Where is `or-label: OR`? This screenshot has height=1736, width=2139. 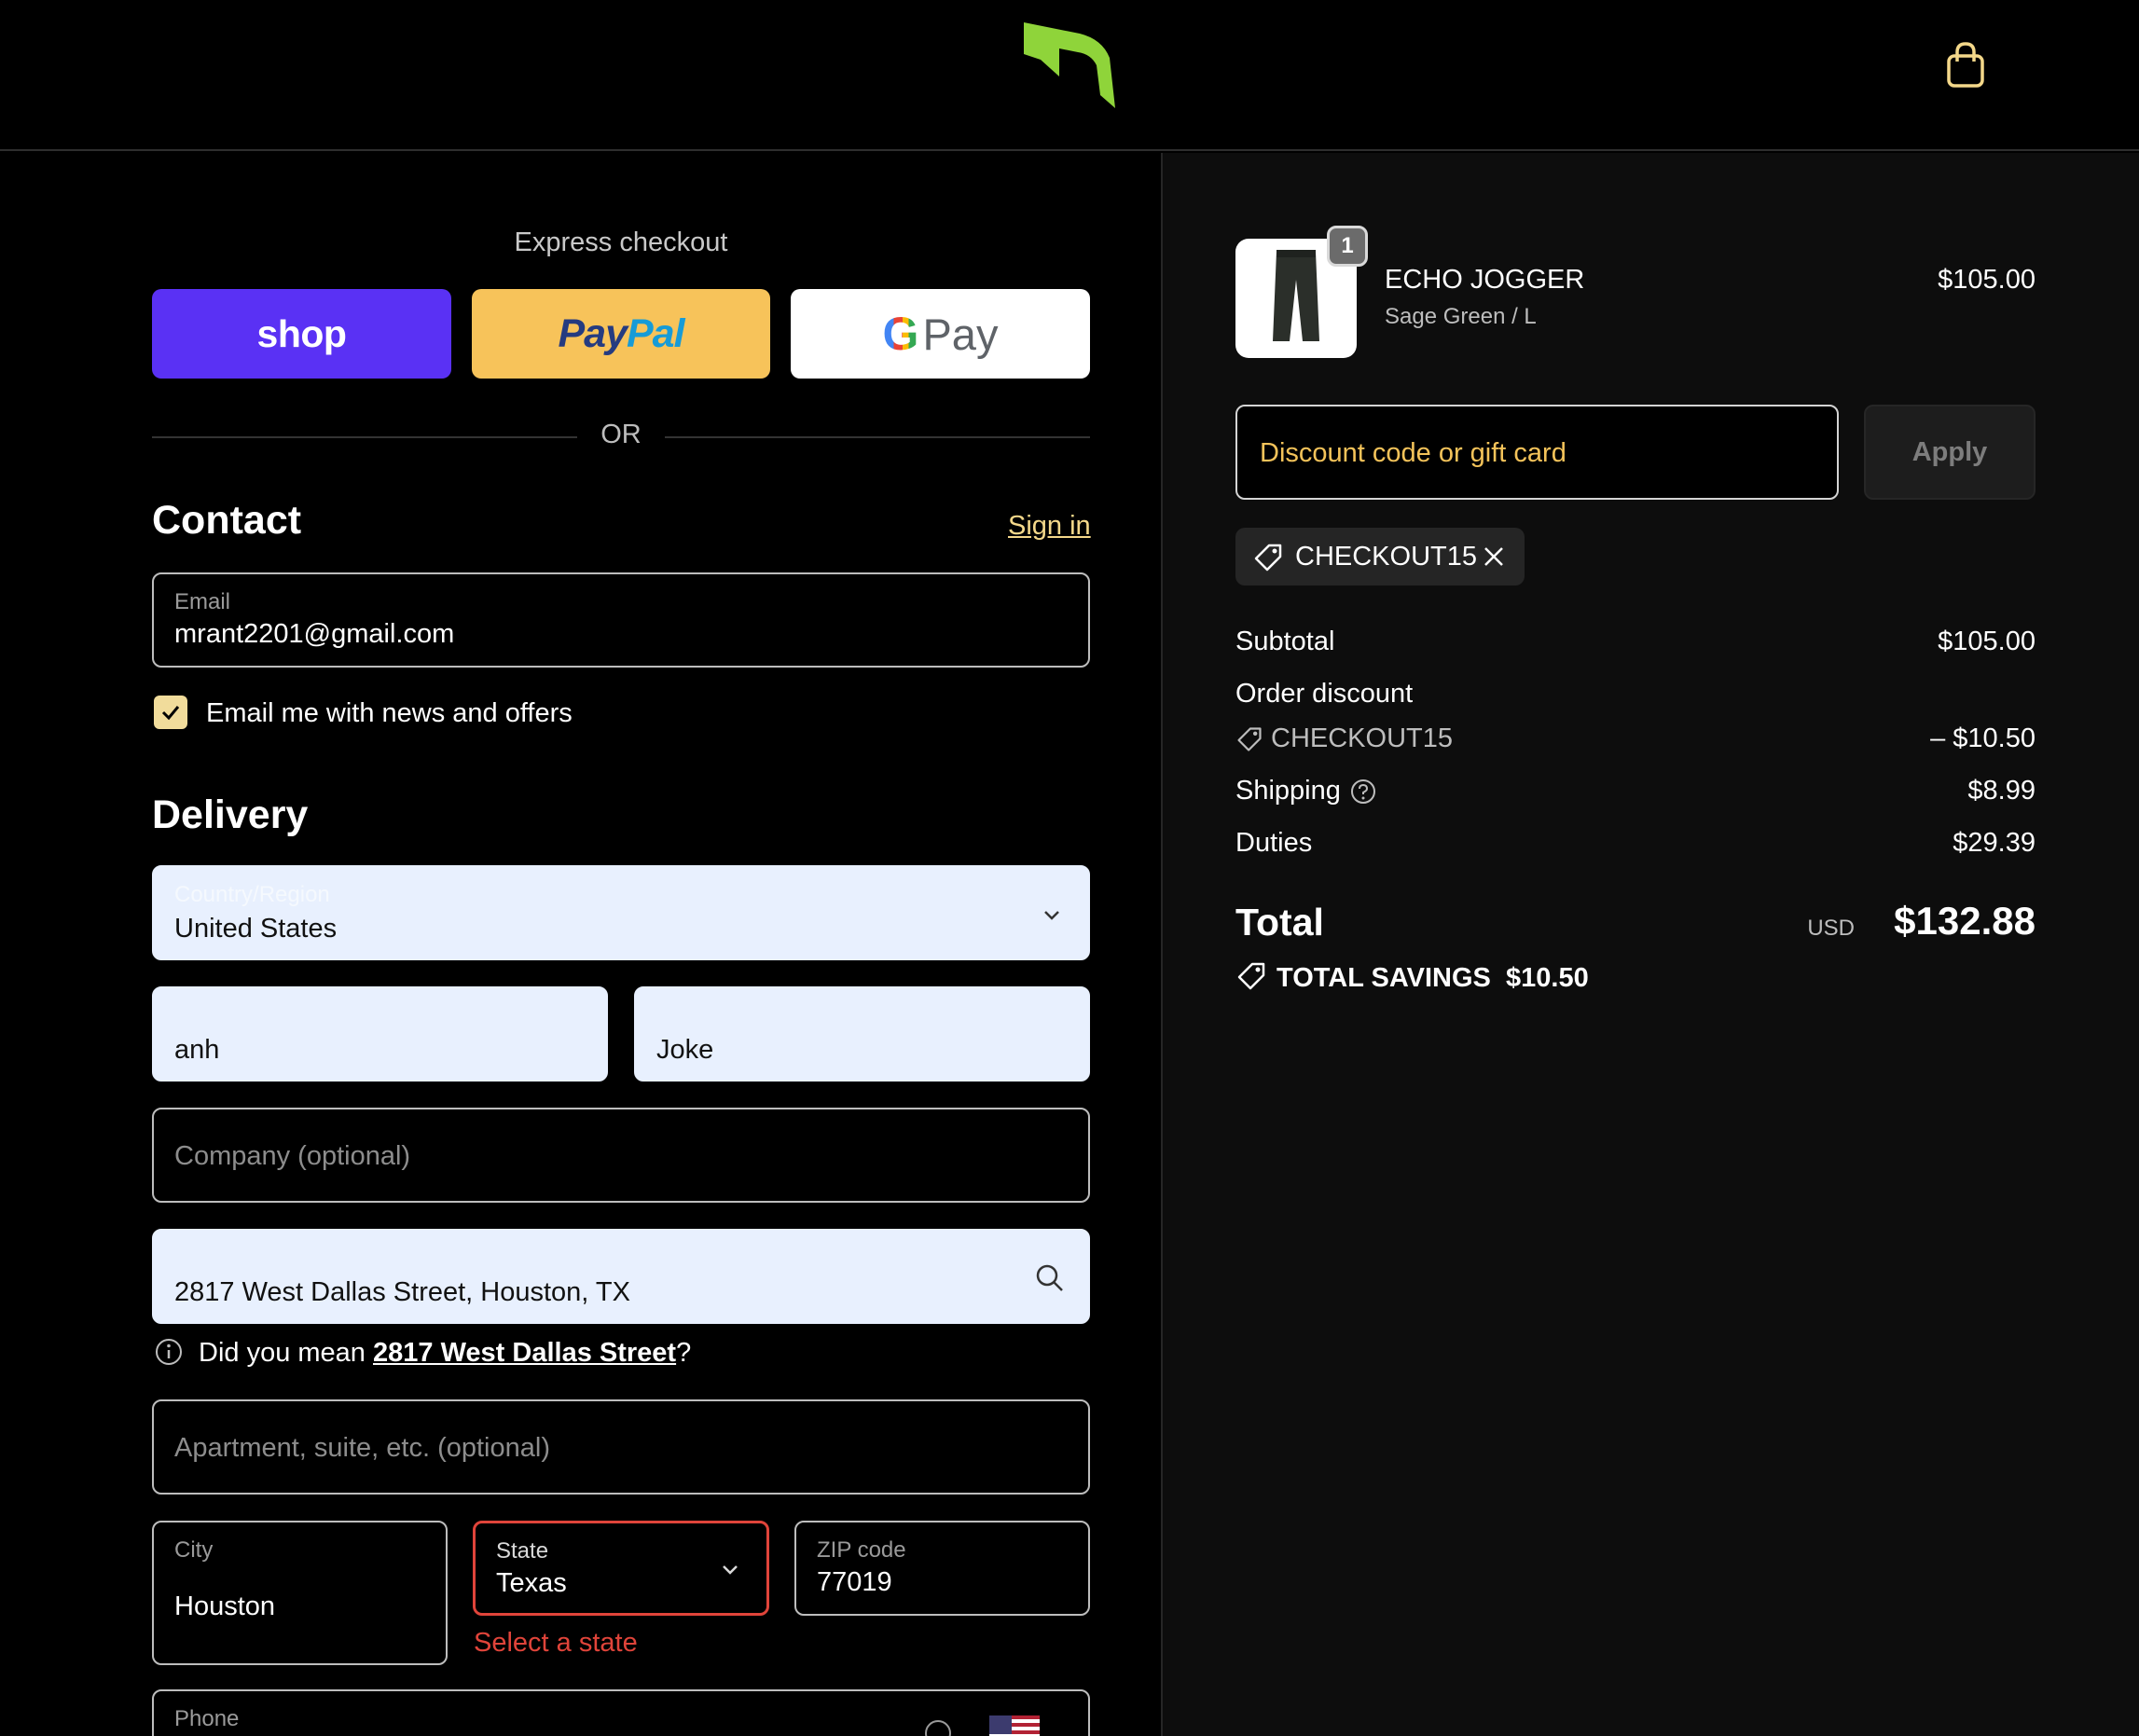 or-label: OR is located at coordinates (621, 434).